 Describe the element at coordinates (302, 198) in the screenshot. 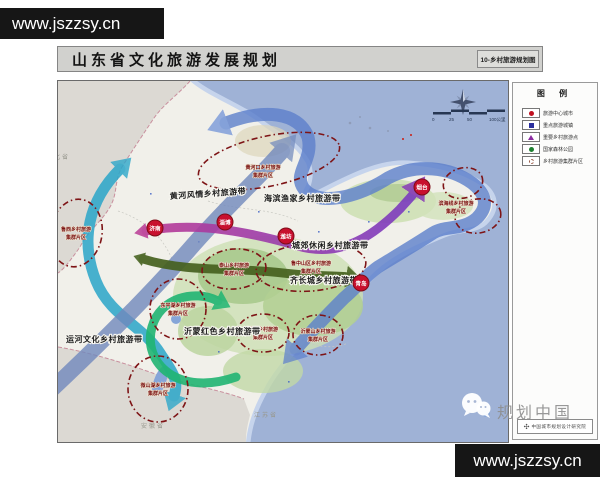

I see `svg-text: 海滨渔家乡村旅游带` at that location.